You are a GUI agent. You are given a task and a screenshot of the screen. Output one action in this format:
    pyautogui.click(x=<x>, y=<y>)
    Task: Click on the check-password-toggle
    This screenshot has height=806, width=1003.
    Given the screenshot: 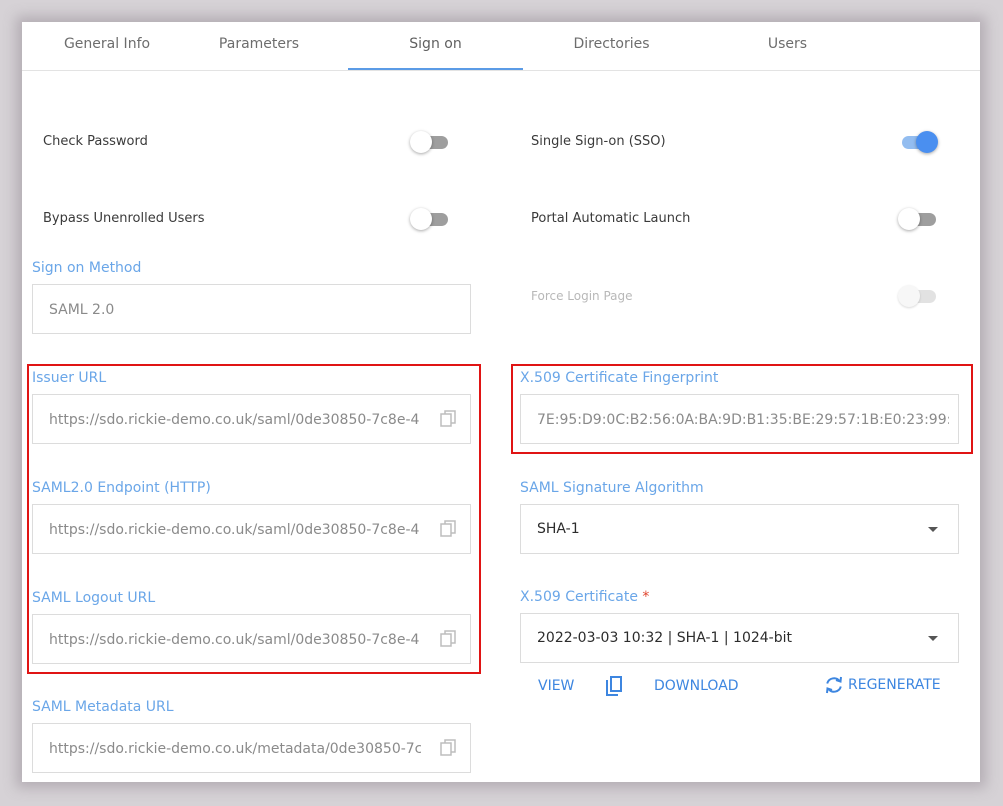 What is the action you would take?
    pyautogui.click(x=430, y=142)
    